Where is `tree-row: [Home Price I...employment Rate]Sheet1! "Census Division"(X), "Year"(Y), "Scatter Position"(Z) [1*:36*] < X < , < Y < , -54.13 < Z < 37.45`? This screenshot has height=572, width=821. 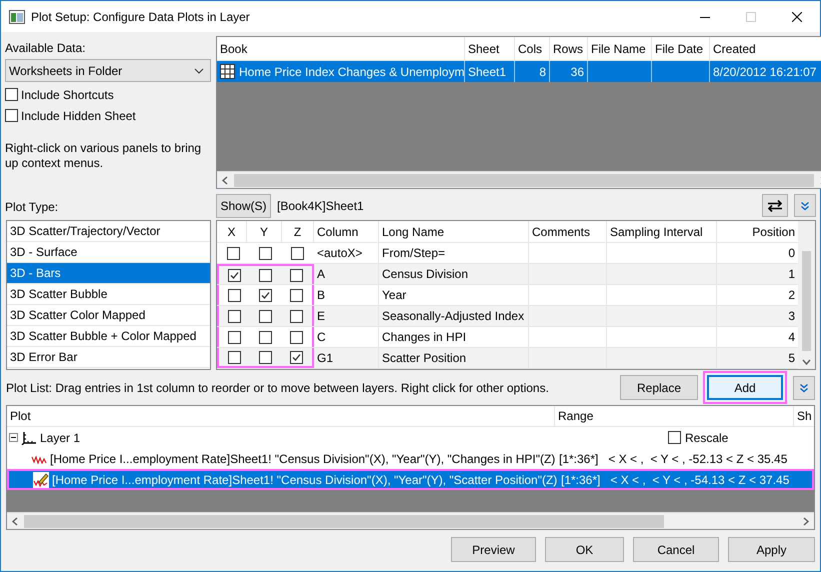 tree-row: [Home Price I...employment Rate]Sheet1! "Census Division"(X), "Year"(Y), "Scatter Position"(Z) [1*:36*] < X < , < Y < , -54.13 < Z < 37.45 is located at coordinates (410, 479).